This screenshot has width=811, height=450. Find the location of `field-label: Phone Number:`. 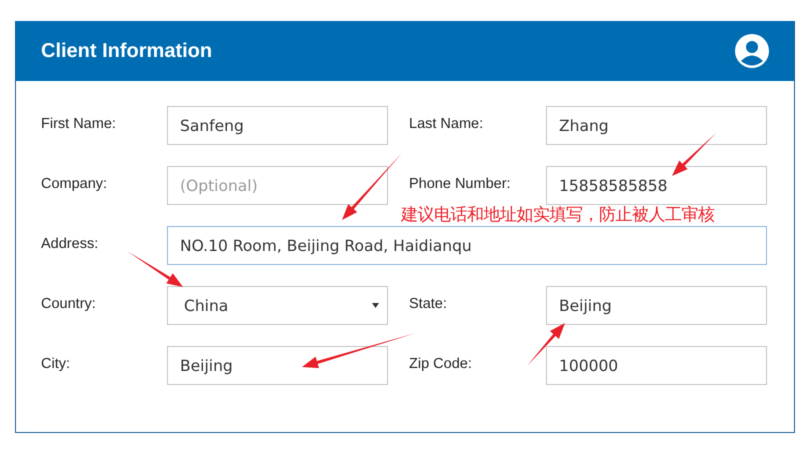

field-label: Phone Number: is located at coordinates (460, 183).